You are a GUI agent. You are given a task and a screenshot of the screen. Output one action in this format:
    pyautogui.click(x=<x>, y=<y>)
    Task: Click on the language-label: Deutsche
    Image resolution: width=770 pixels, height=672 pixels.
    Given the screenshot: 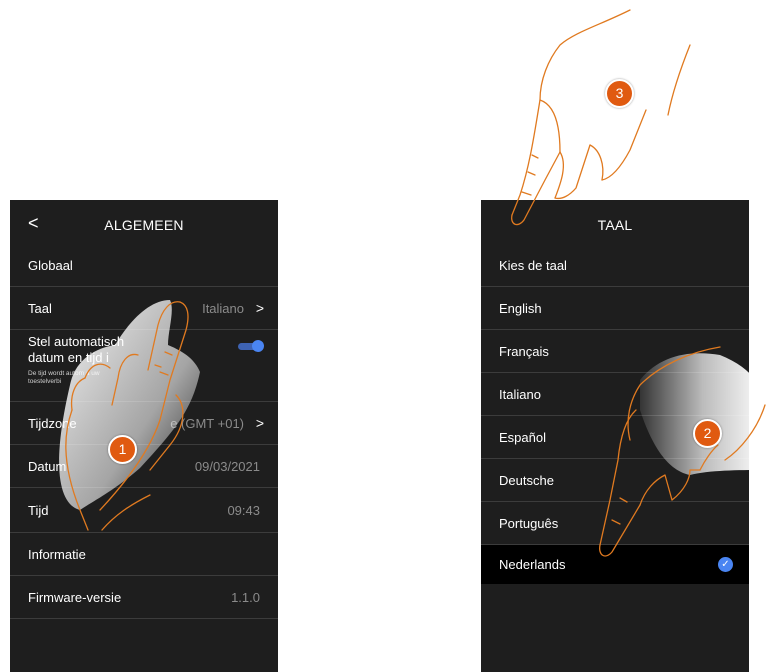 What is the action you would take?
    pyautogui.click(x=526, y=480)
    